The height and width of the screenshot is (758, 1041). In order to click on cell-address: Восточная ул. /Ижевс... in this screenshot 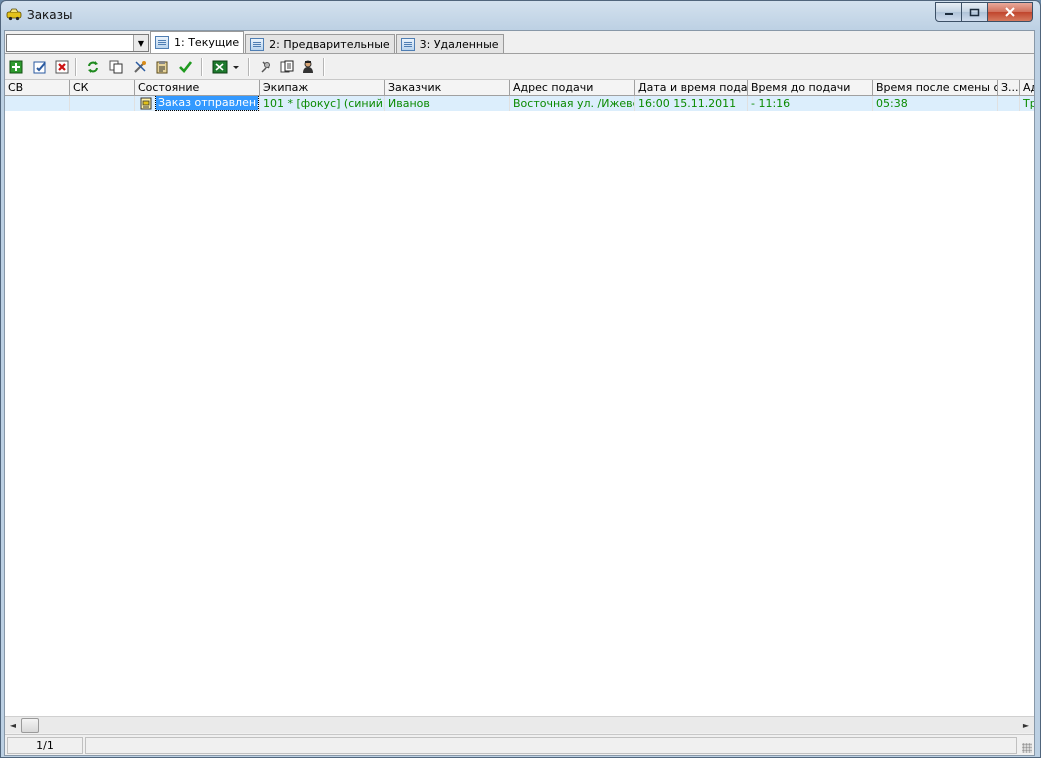, I will do `click(572, 103)`.